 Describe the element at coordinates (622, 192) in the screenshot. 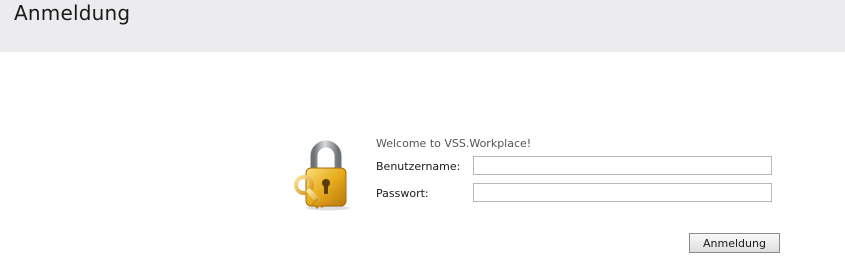

I see `password-input` at that location.